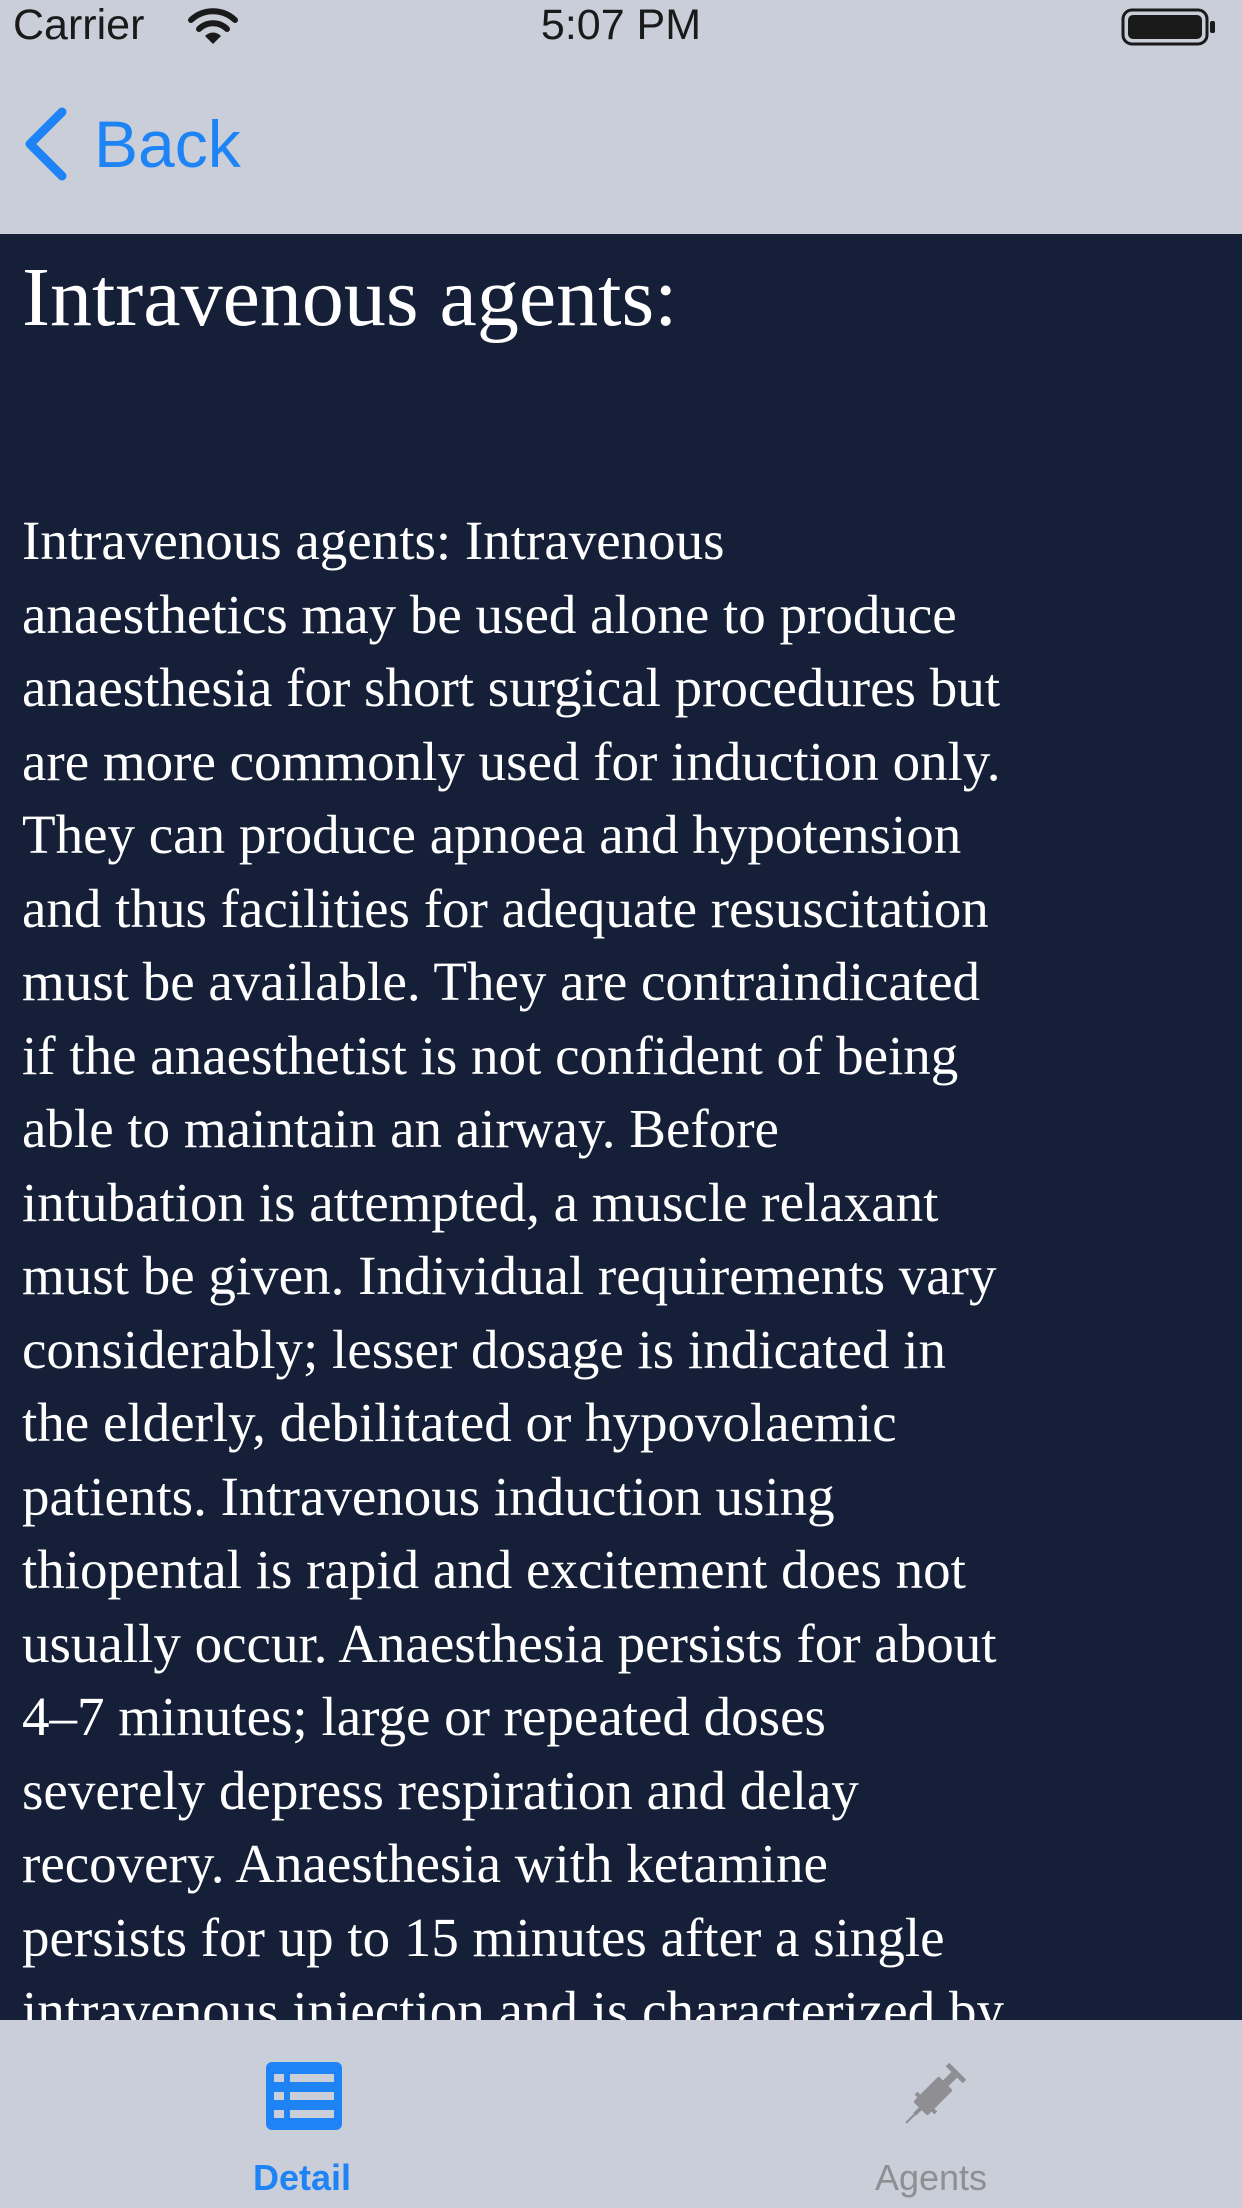  I want to click on navigation-bar: Back, so click(621, 144).